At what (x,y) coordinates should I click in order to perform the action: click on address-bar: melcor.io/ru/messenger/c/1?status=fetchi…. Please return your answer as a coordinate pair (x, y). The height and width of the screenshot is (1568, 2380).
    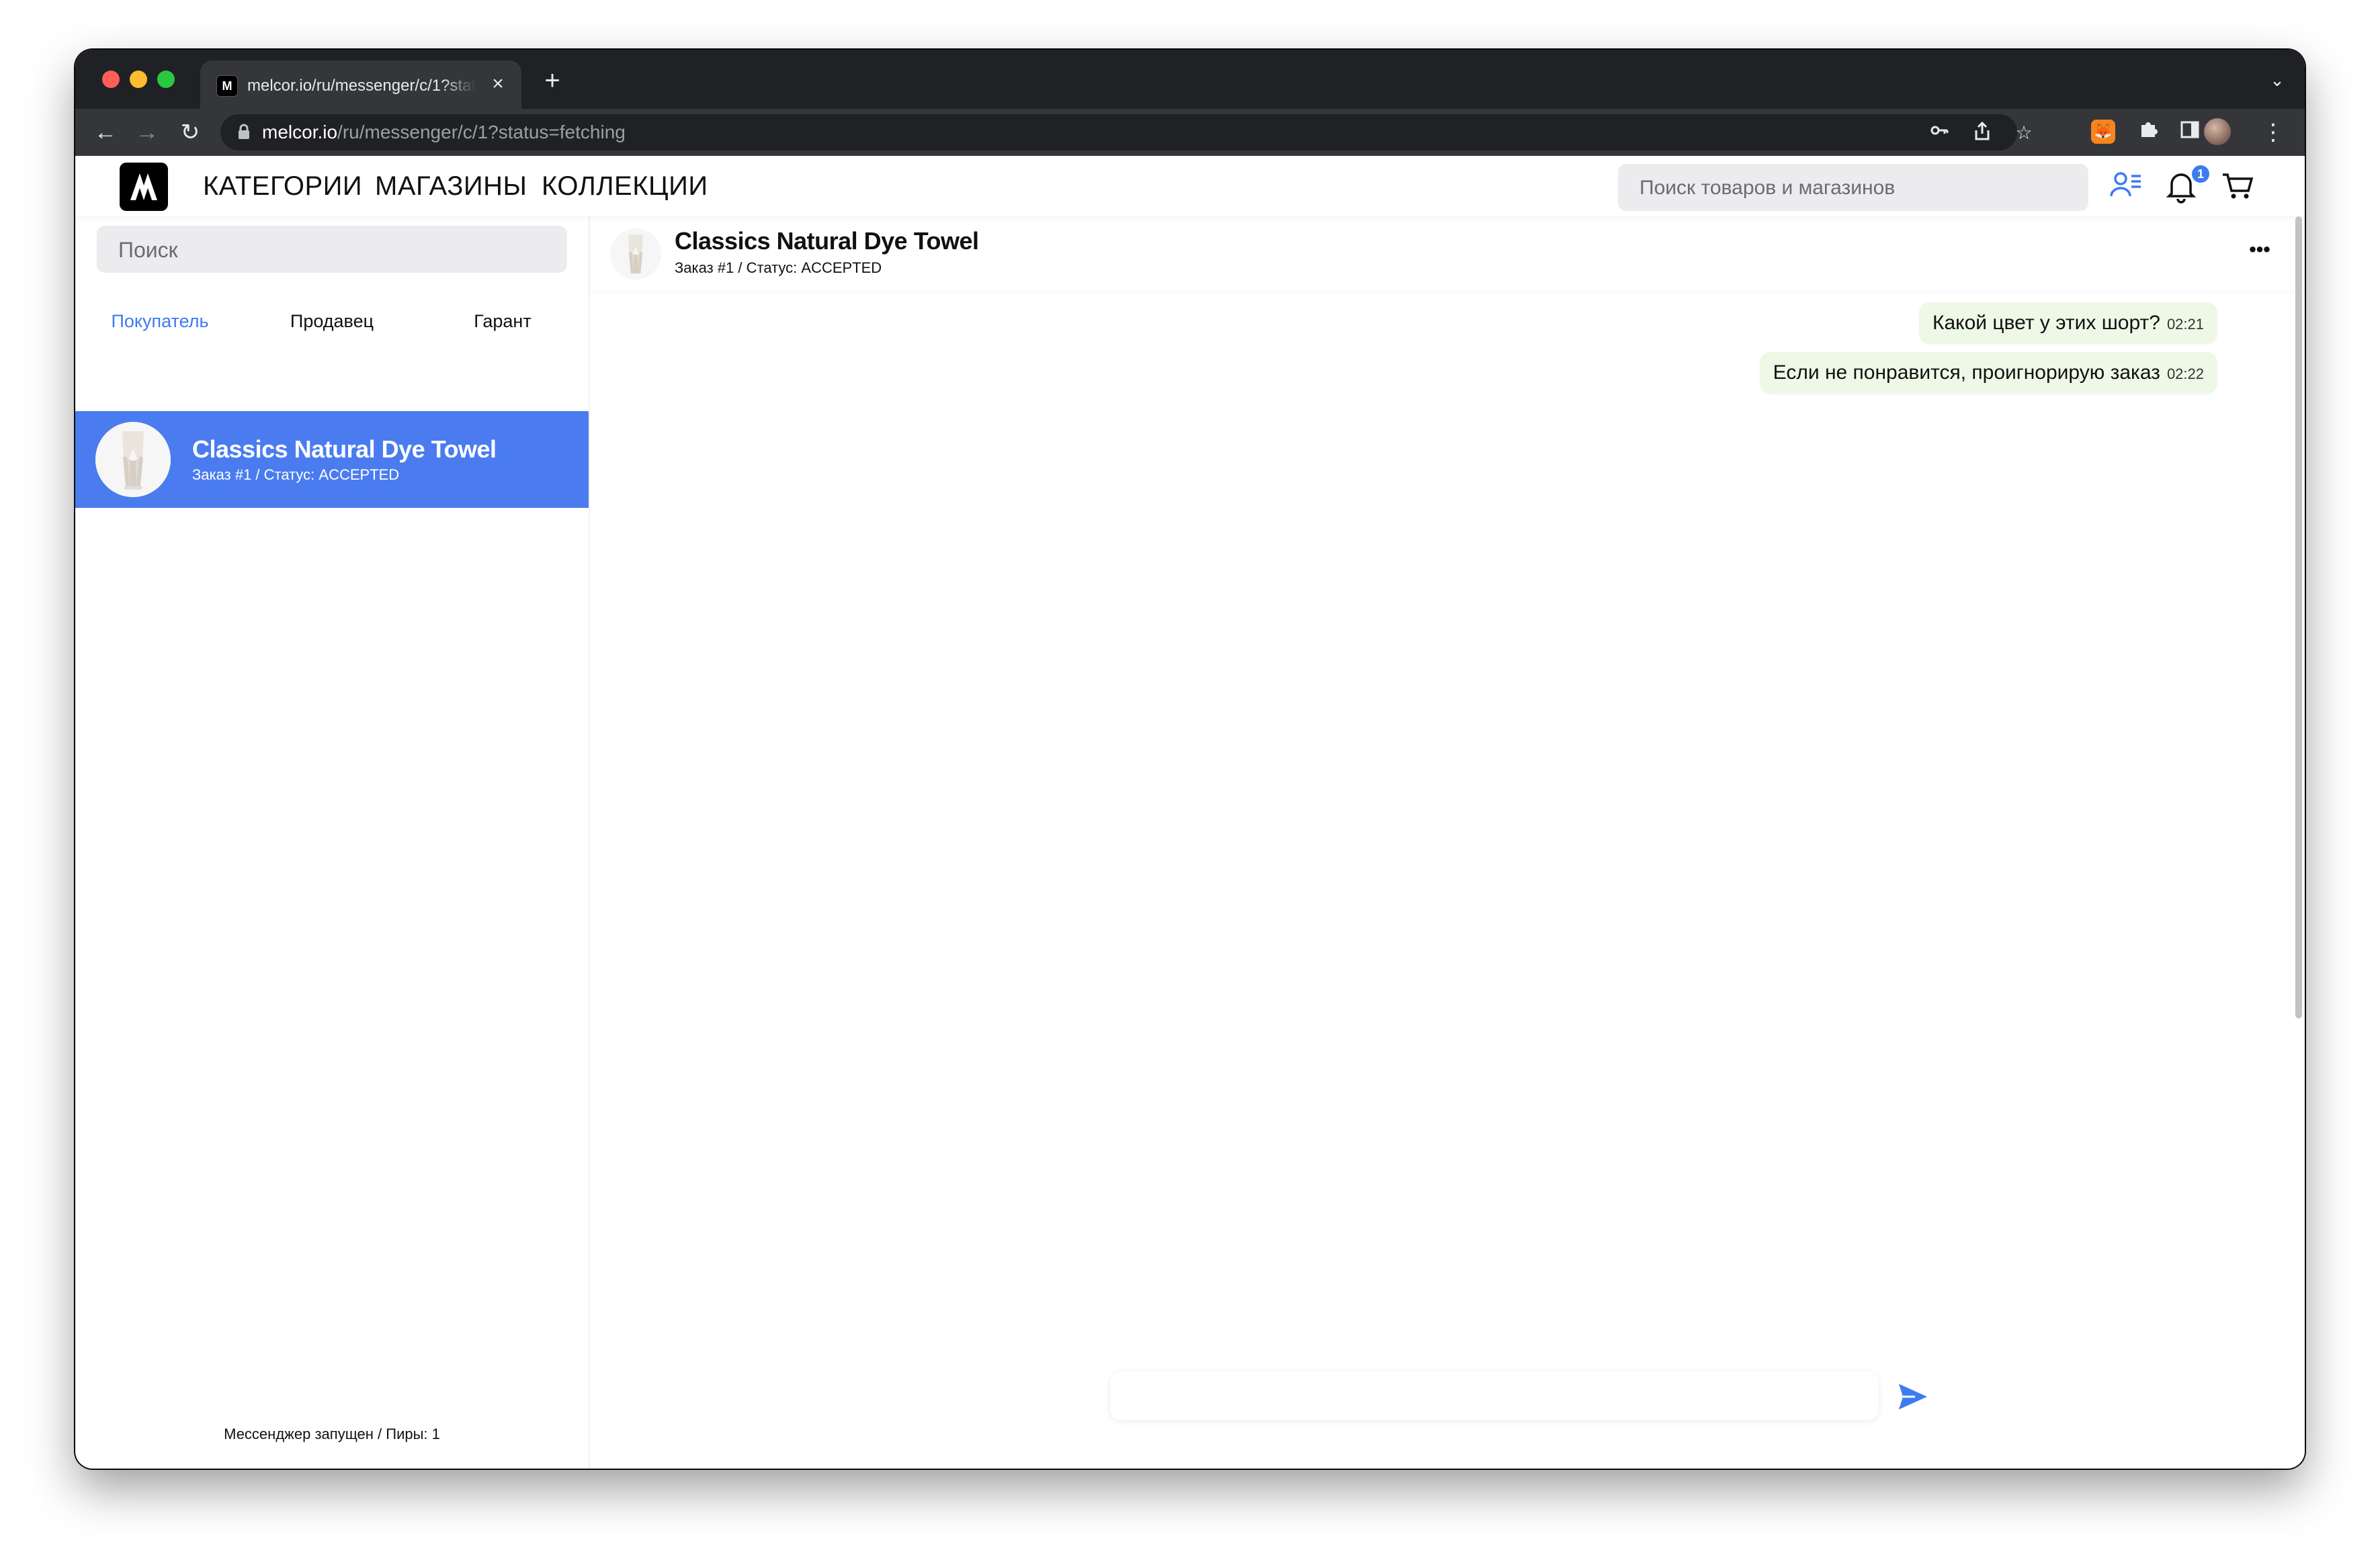
    Looking at the image, I should click on (1126, 132).